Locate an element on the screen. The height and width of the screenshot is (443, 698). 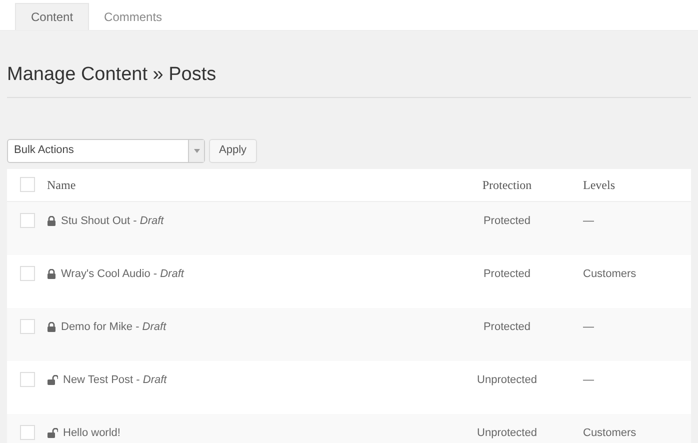
page-title: Manage Content » Posts is located at coordinates (349, 79).